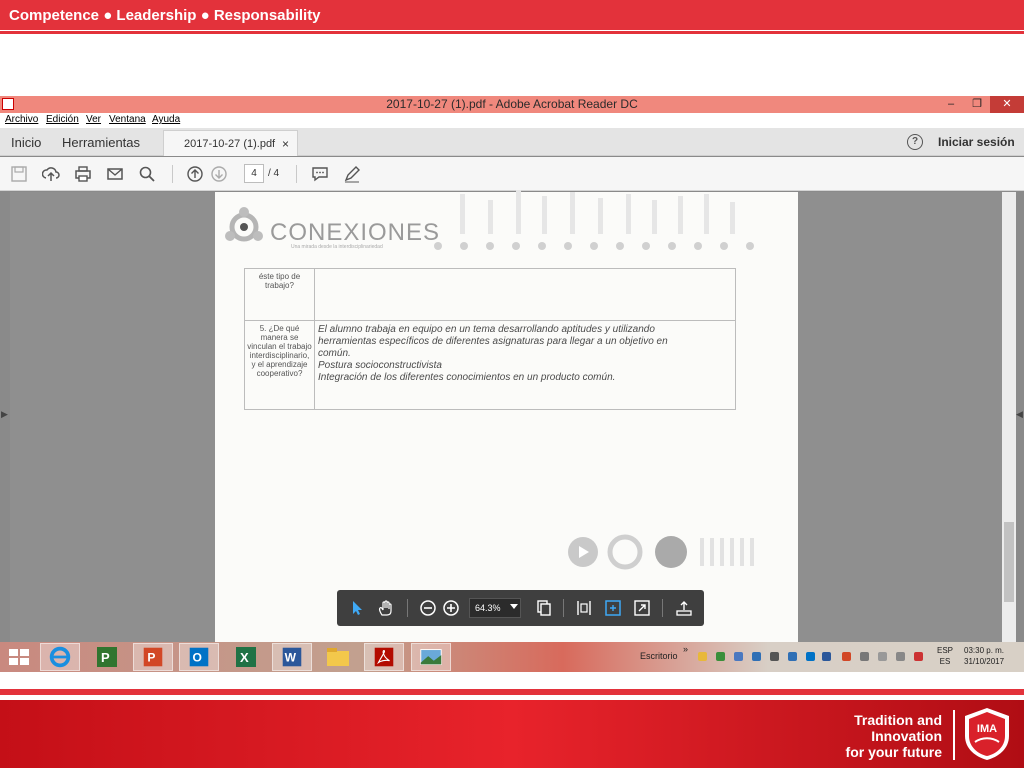 Image resolution: width=1024 pixels, height=768 pixels. I want to click on hand-tool-icon, so click(386, 608).